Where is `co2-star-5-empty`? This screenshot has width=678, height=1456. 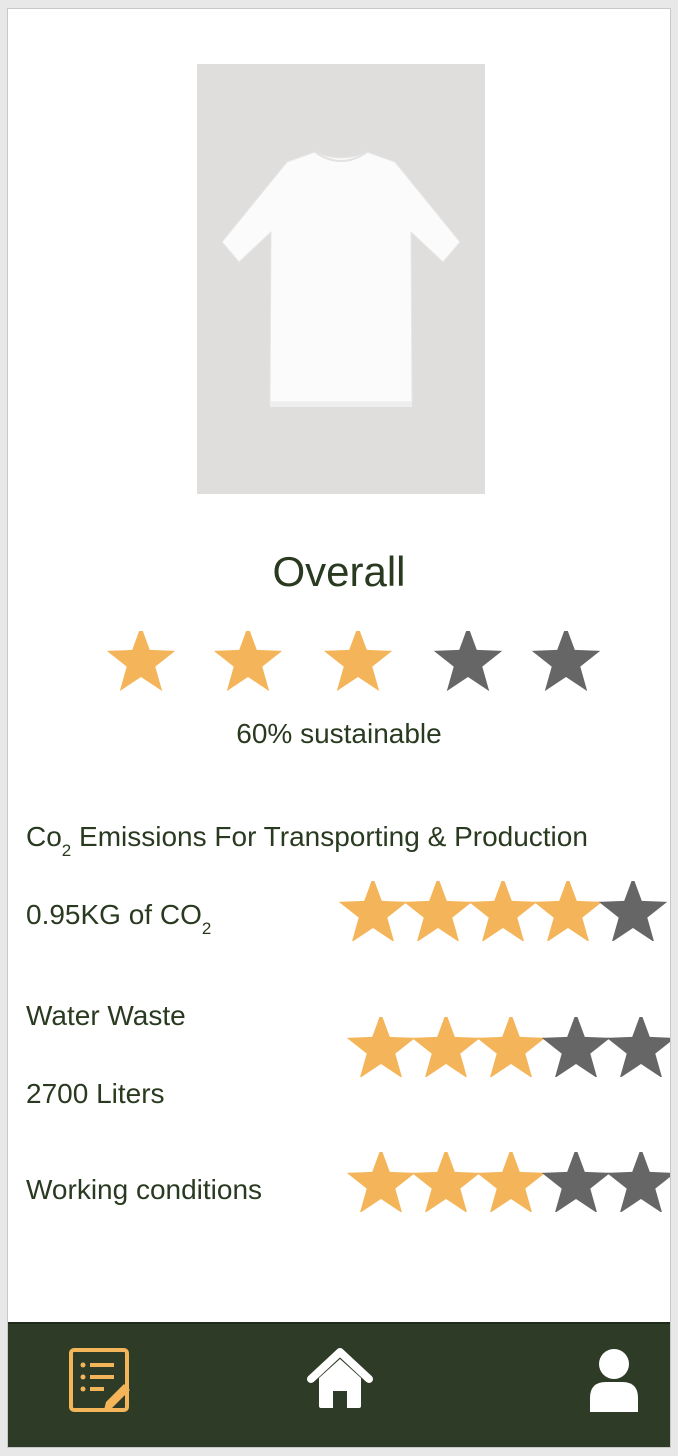 co2-star-5-empty is located at coordinates (633, 911).